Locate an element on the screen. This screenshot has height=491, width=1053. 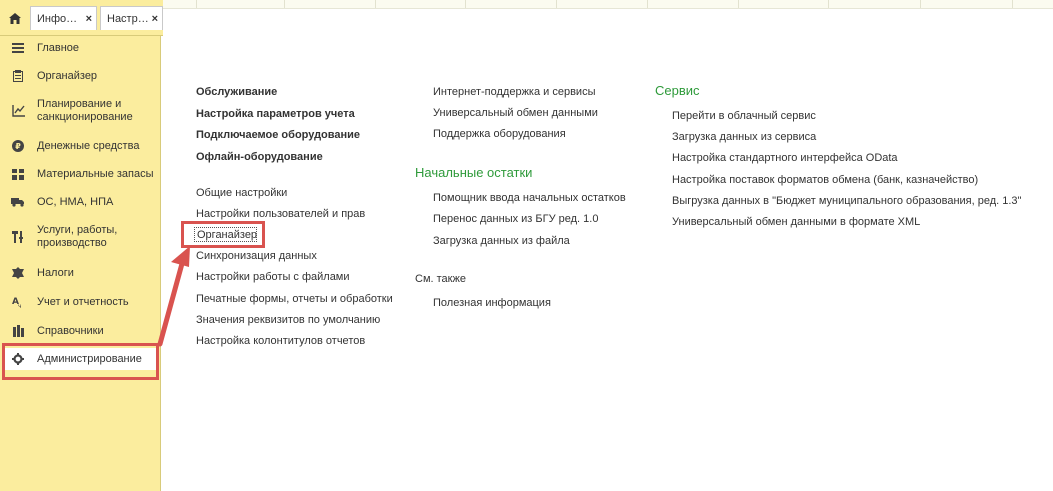
link-default-values: Значения реквизитов по умолчанию is located at coordinates (288, 320).